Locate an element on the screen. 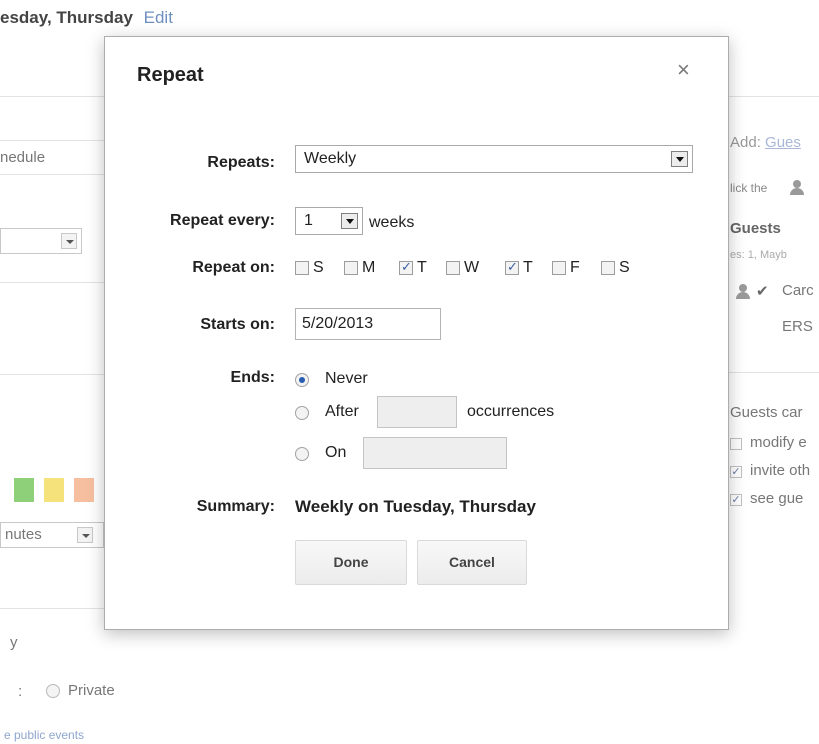 This screenshot has height=744, width=819. ends-never-radio is located at coordinates (302, 380).